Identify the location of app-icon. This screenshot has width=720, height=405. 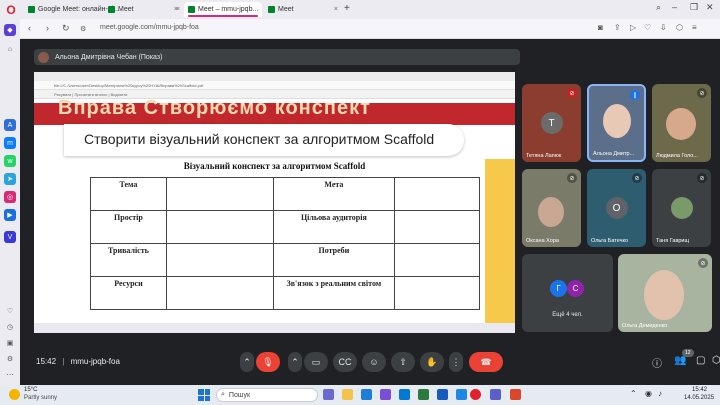
(461, 394).